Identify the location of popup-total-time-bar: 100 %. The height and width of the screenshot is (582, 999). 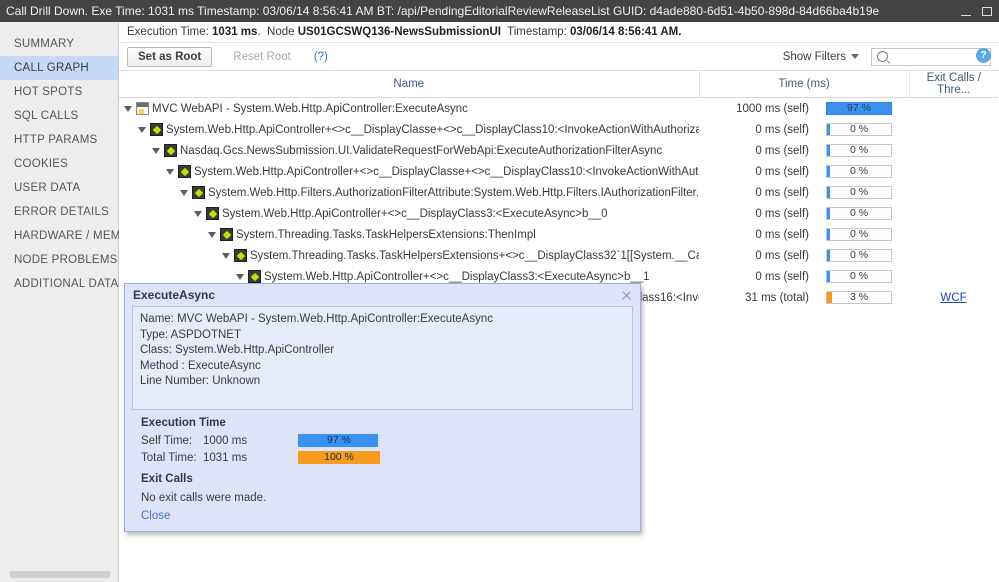
(339, 457).